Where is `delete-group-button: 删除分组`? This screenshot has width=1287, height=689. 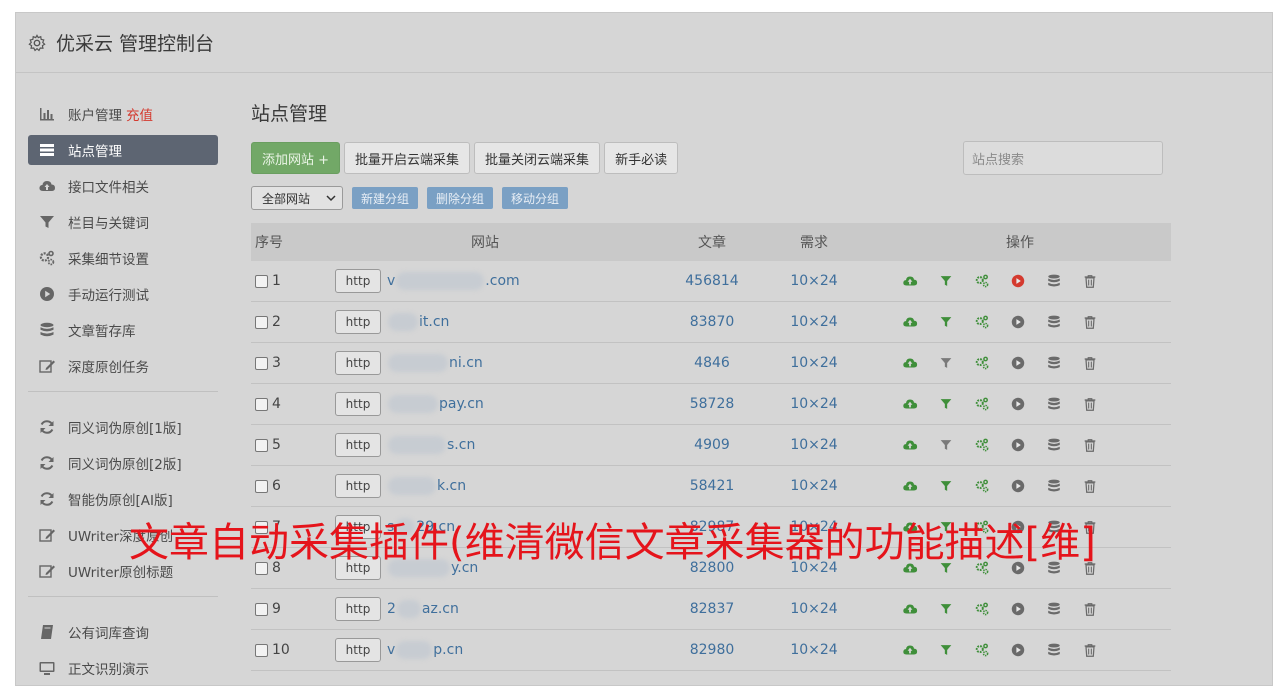 delete-group-button: 删除分组 is located at coordinates (460, 198).